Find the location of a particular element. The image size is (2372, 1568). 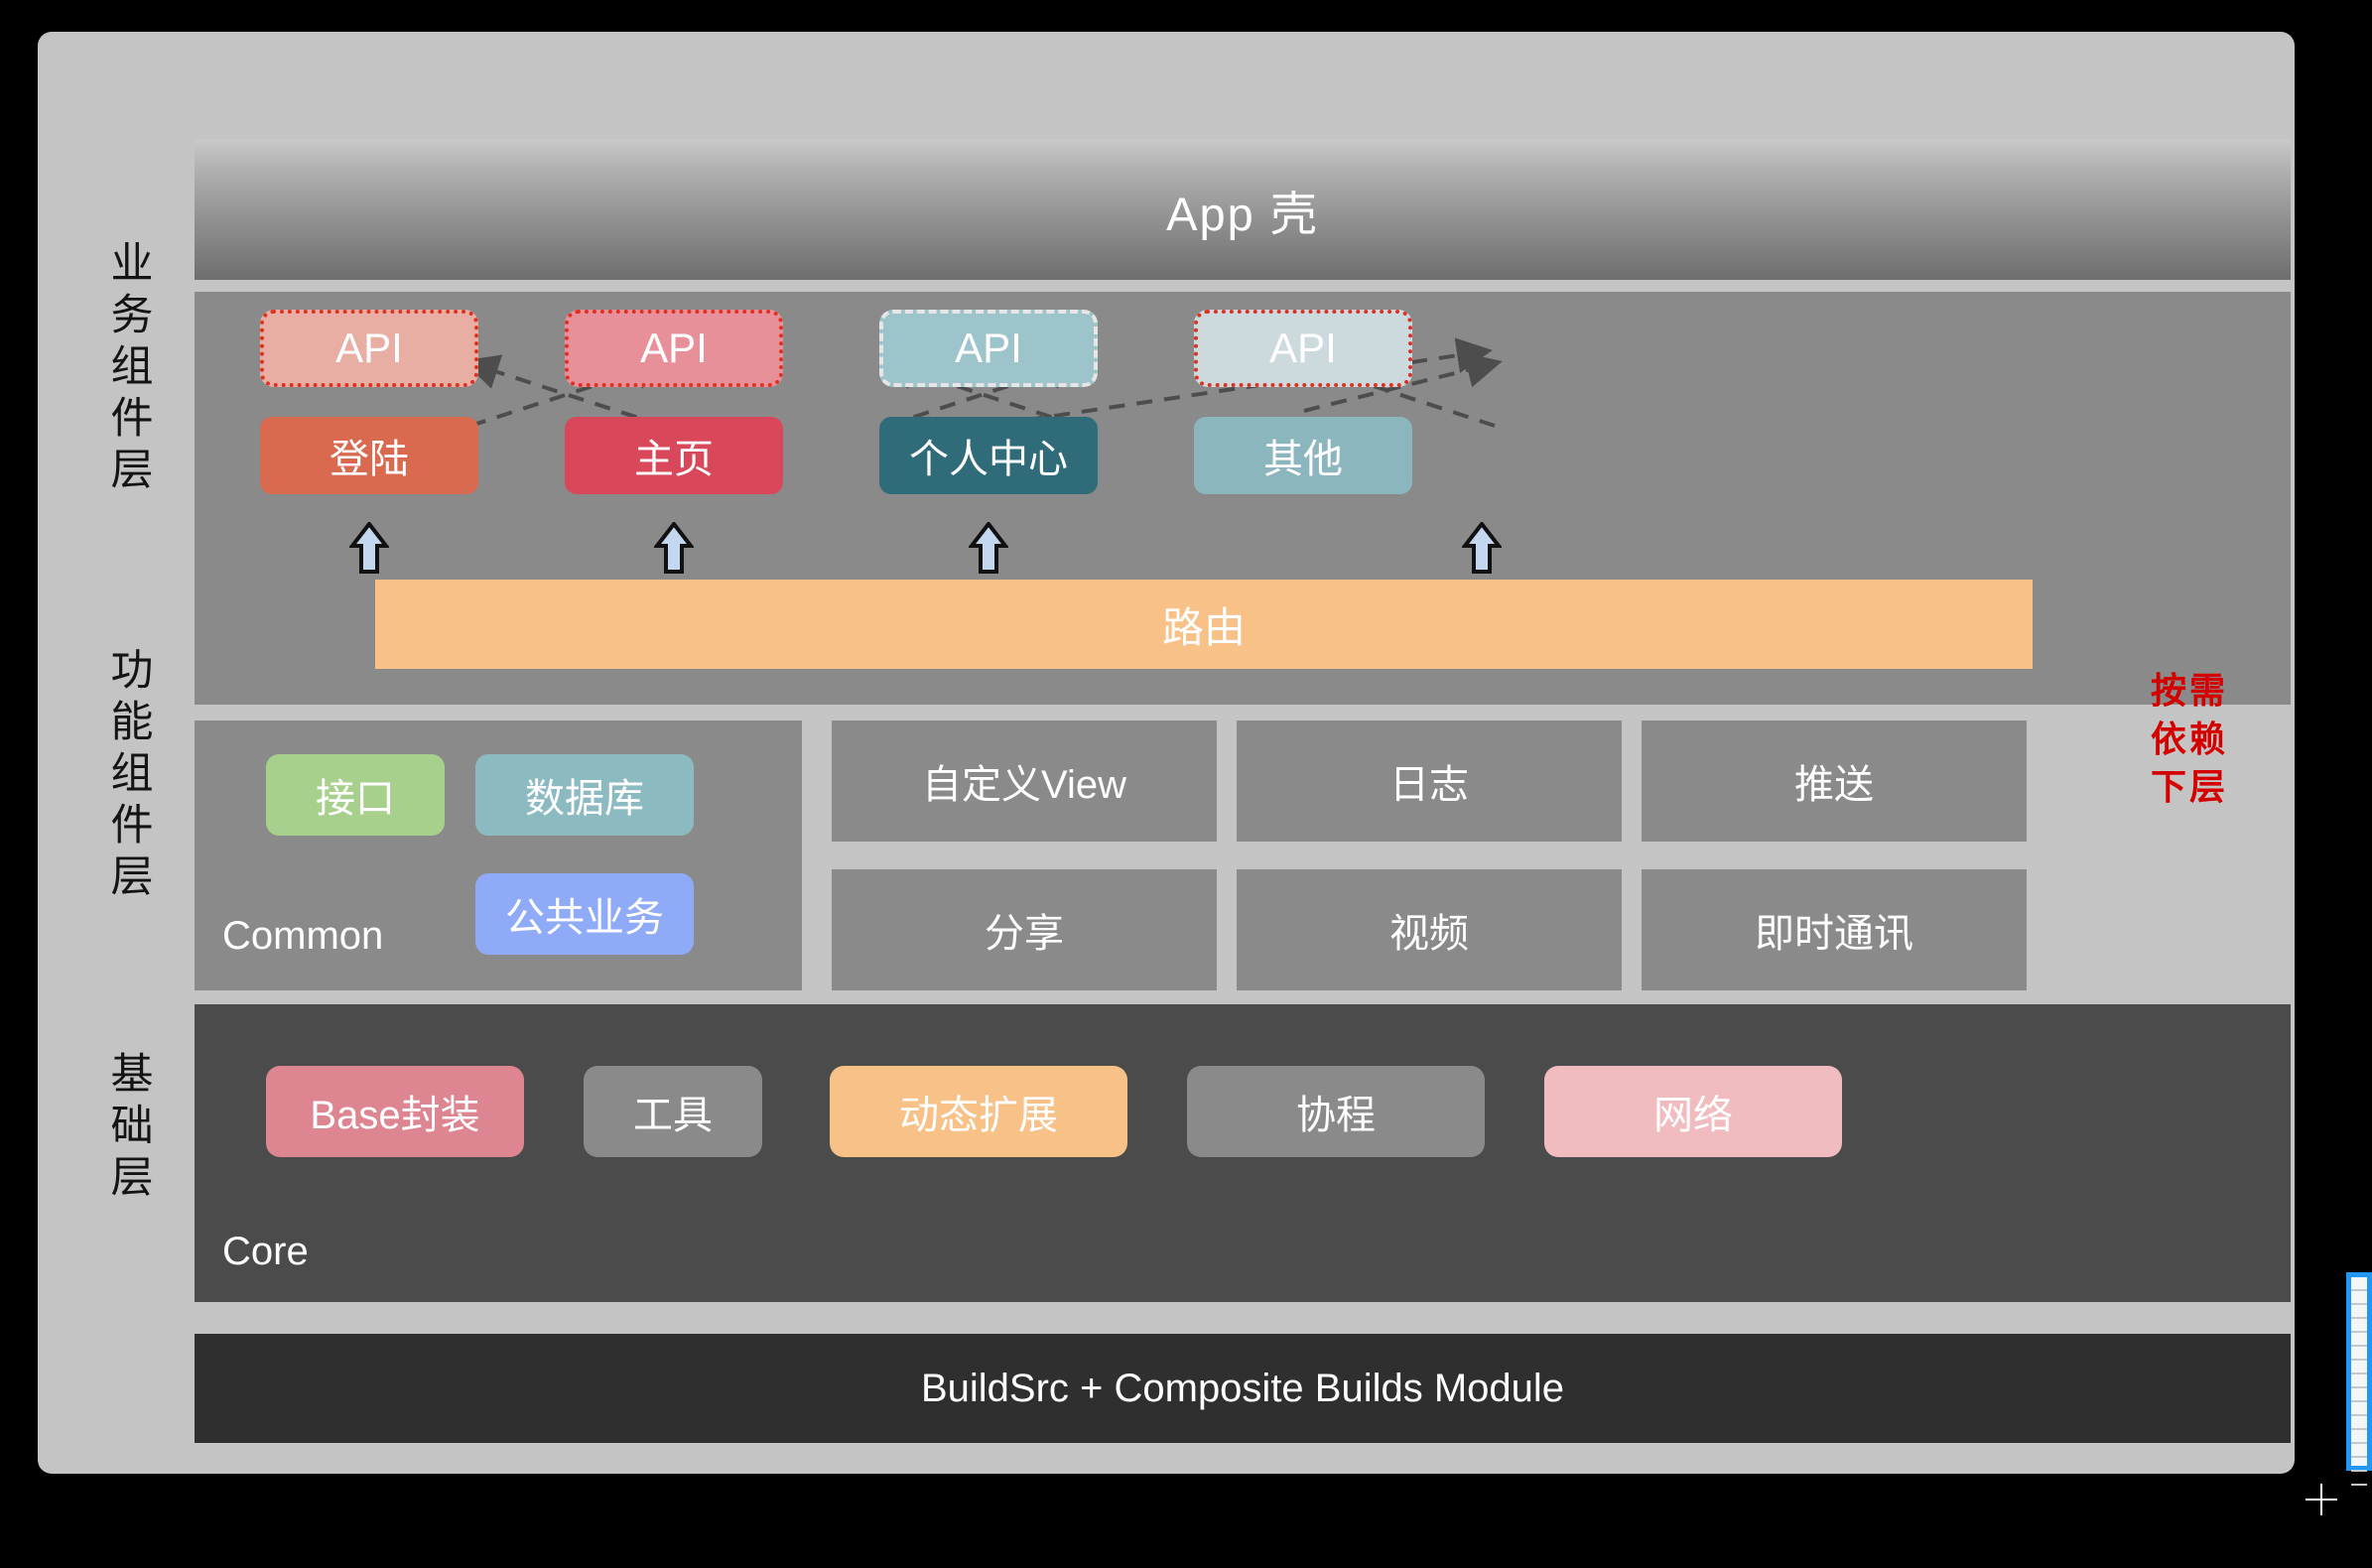

core-chip-dynamic-extension: 动态扩展 is located at coordinates (978, 1111).